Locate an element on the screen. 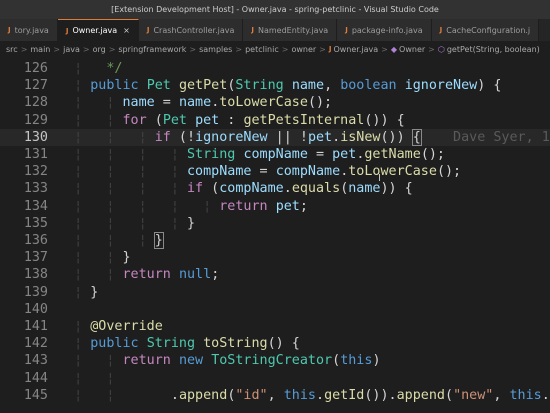 Image resolution: width=550 pixels, height=413 pixels. method-symbol-icon: ⬡ is located at coordinates (441, 49).